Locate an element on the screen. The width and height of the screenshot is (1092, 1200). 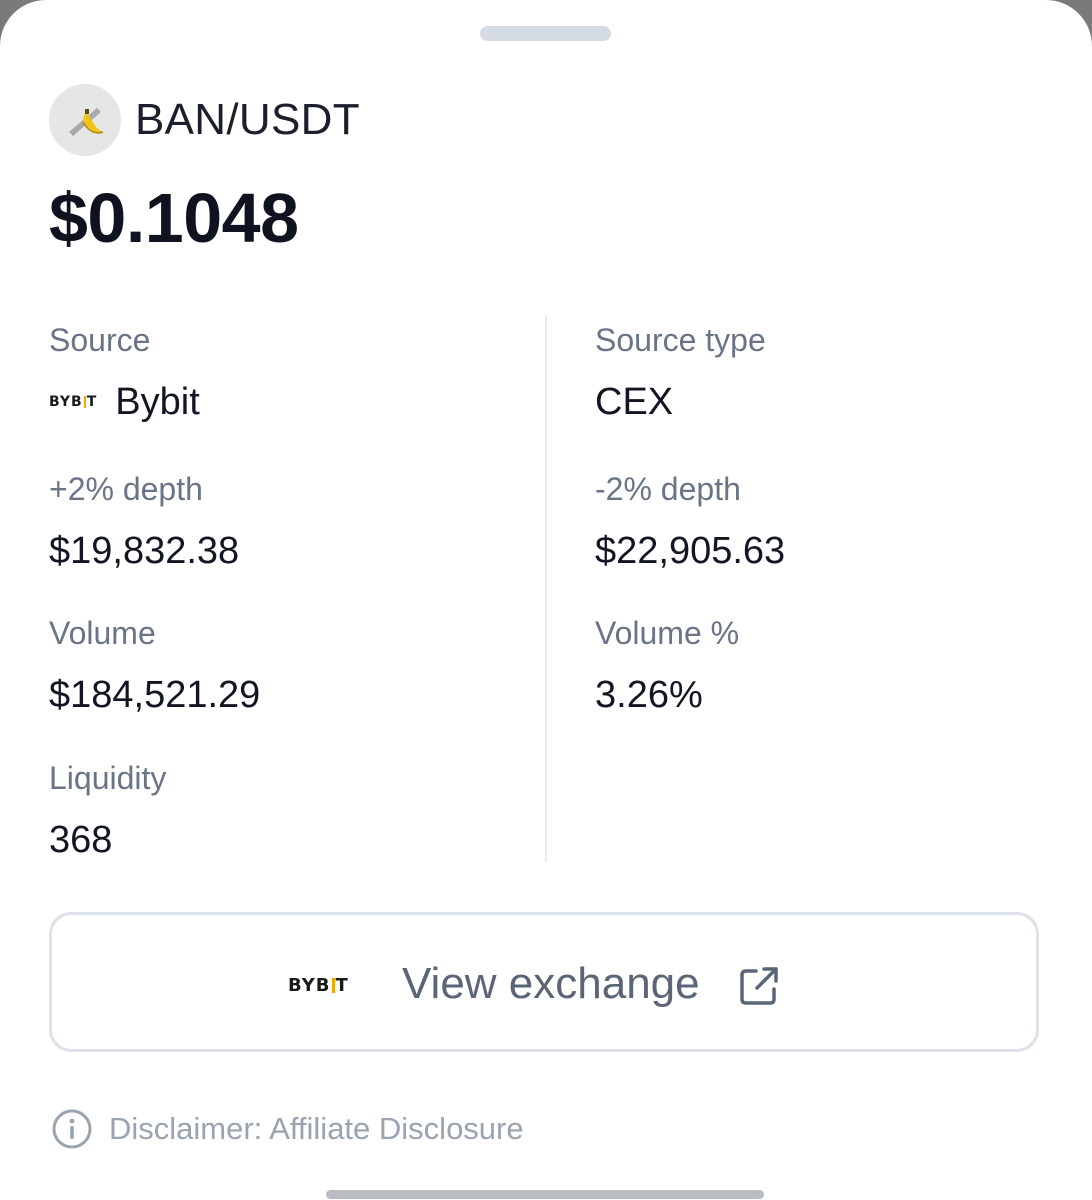
plus-depth-value: $19,832.38 is located at coordinates (144, 551).